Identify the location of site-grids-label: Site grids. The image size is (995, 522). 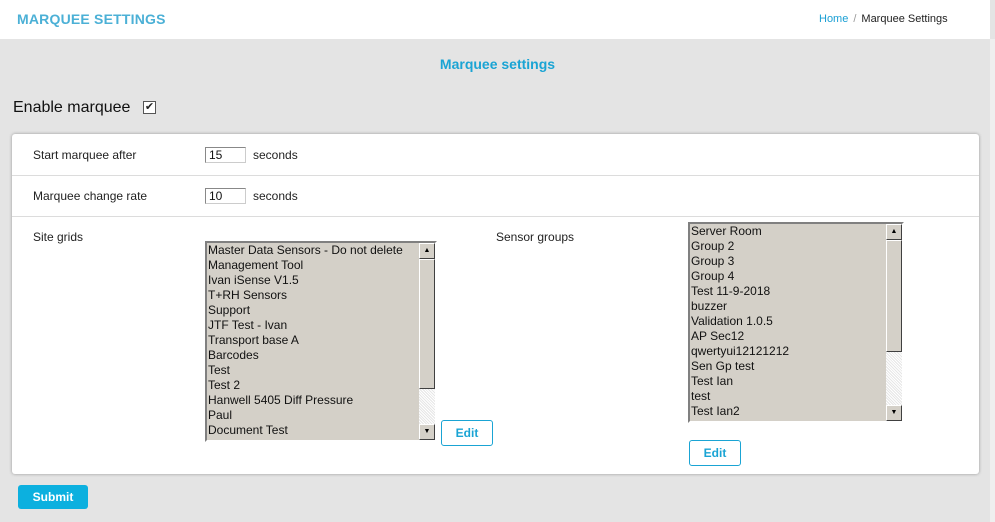
(58, 237).